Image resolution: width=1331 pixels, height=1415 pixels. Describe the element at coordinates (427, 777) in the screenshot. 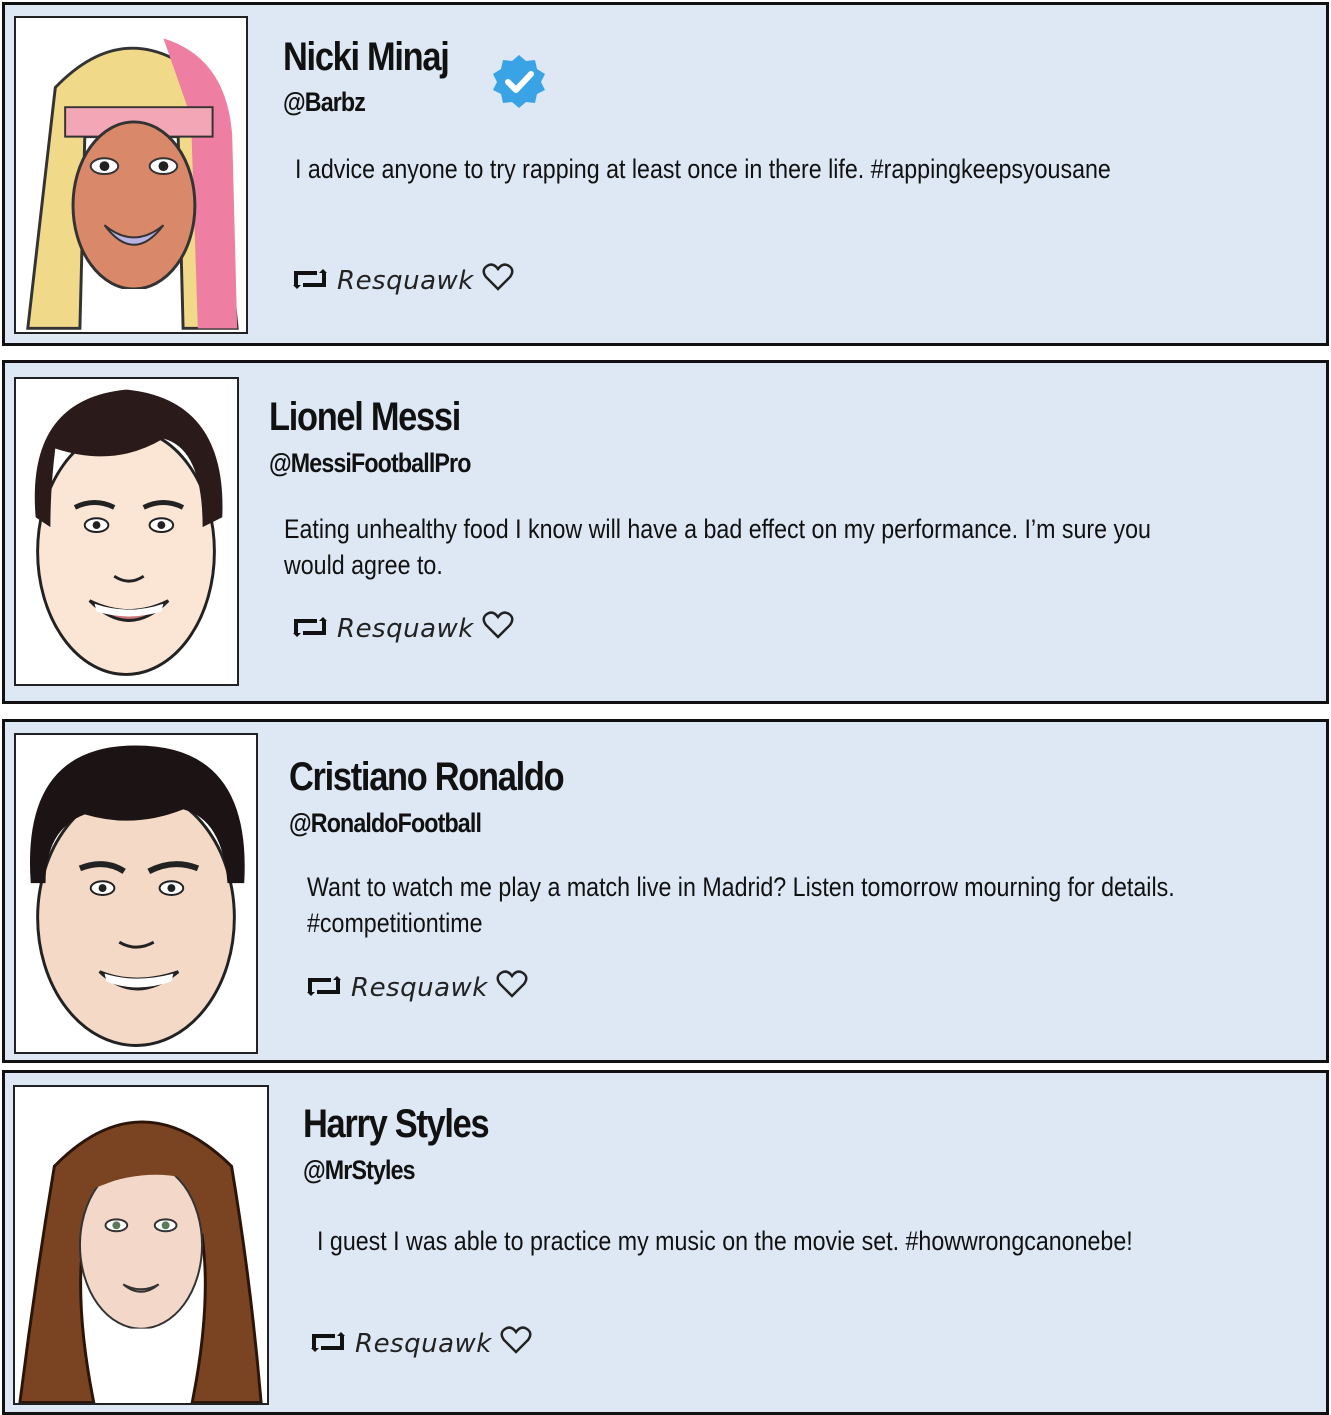

I see `display-name: Cristiano Ronaldo` at that location.